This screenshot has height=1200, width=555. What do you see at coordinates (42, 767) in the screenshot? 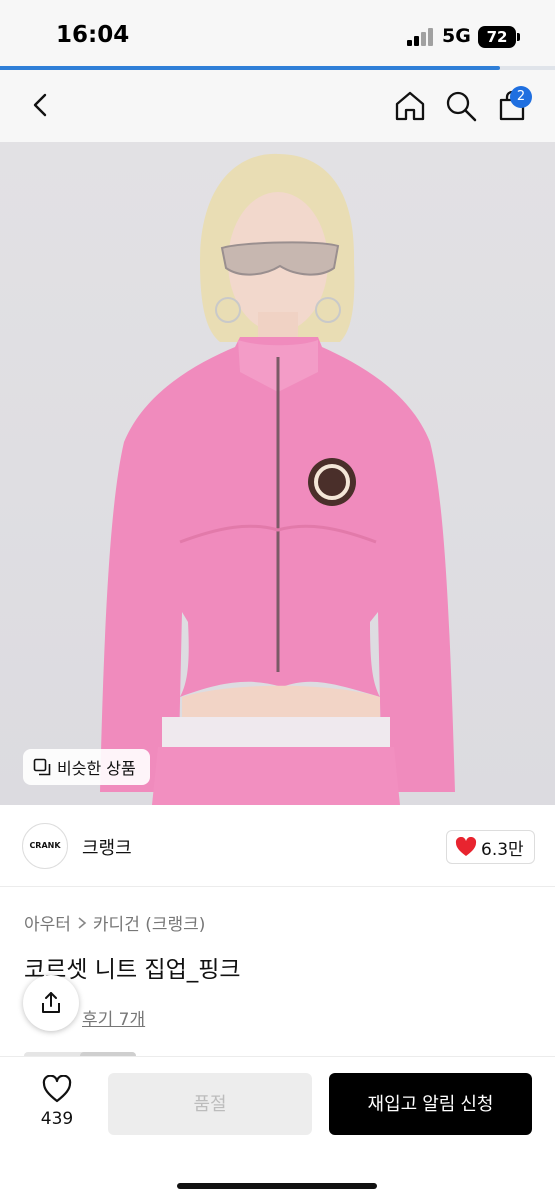
I see `similar-products-icon` at bounding box center [42, 767].